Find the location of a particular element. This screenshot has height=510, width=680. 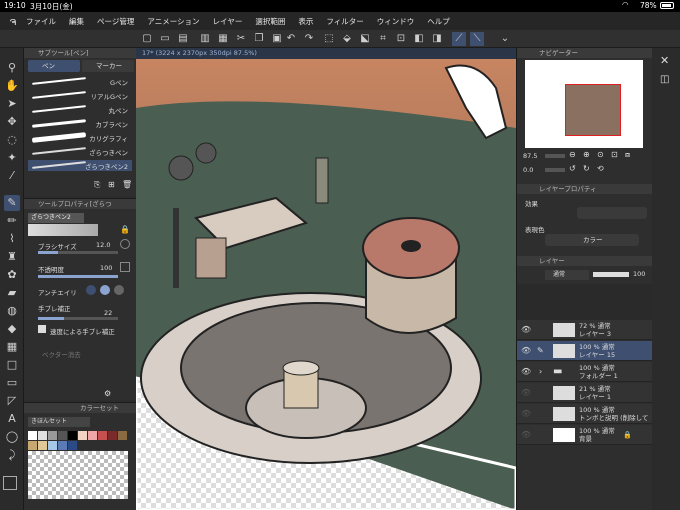

brush-item: リアルGペン is located at coordinates (80, 95).